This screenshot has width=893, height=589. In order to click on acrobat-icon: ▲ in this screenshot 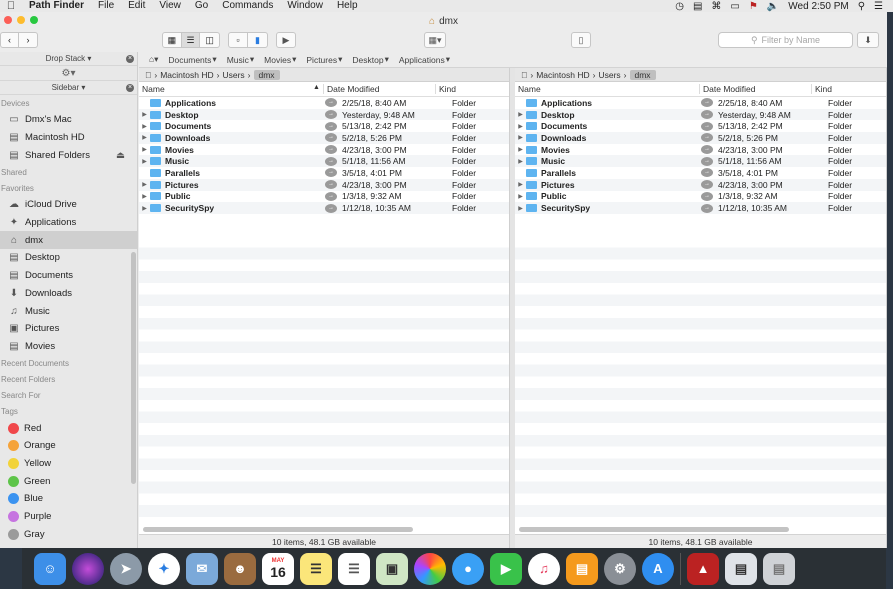, I will do `click(703, 568)`.